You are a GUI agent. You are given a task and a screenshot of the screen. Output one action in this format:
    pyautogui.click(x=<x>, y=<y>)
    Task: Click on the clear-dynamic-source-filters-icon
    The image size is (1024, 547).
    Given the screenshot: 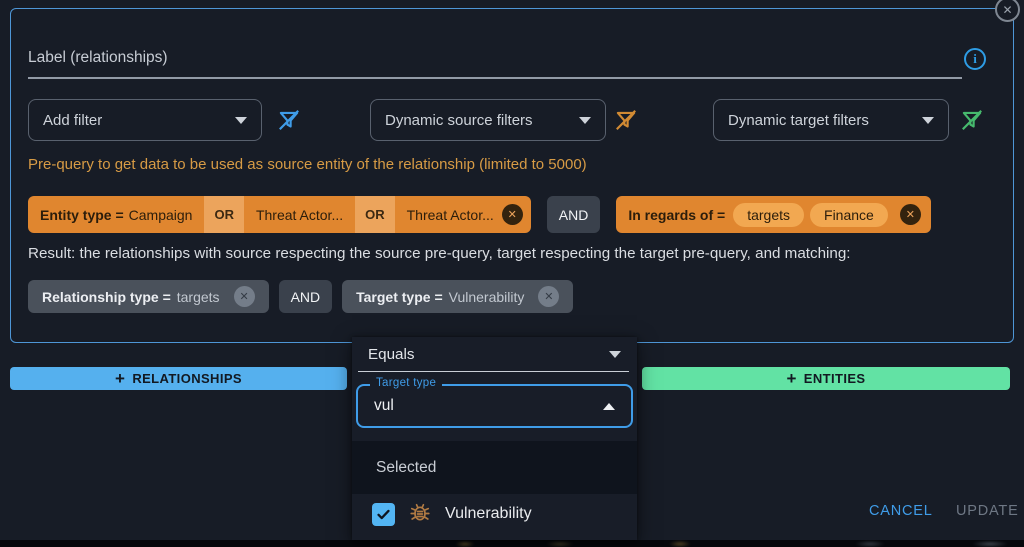 What is the action you would take?
    pyautogui.click(x=626, y=120)
    